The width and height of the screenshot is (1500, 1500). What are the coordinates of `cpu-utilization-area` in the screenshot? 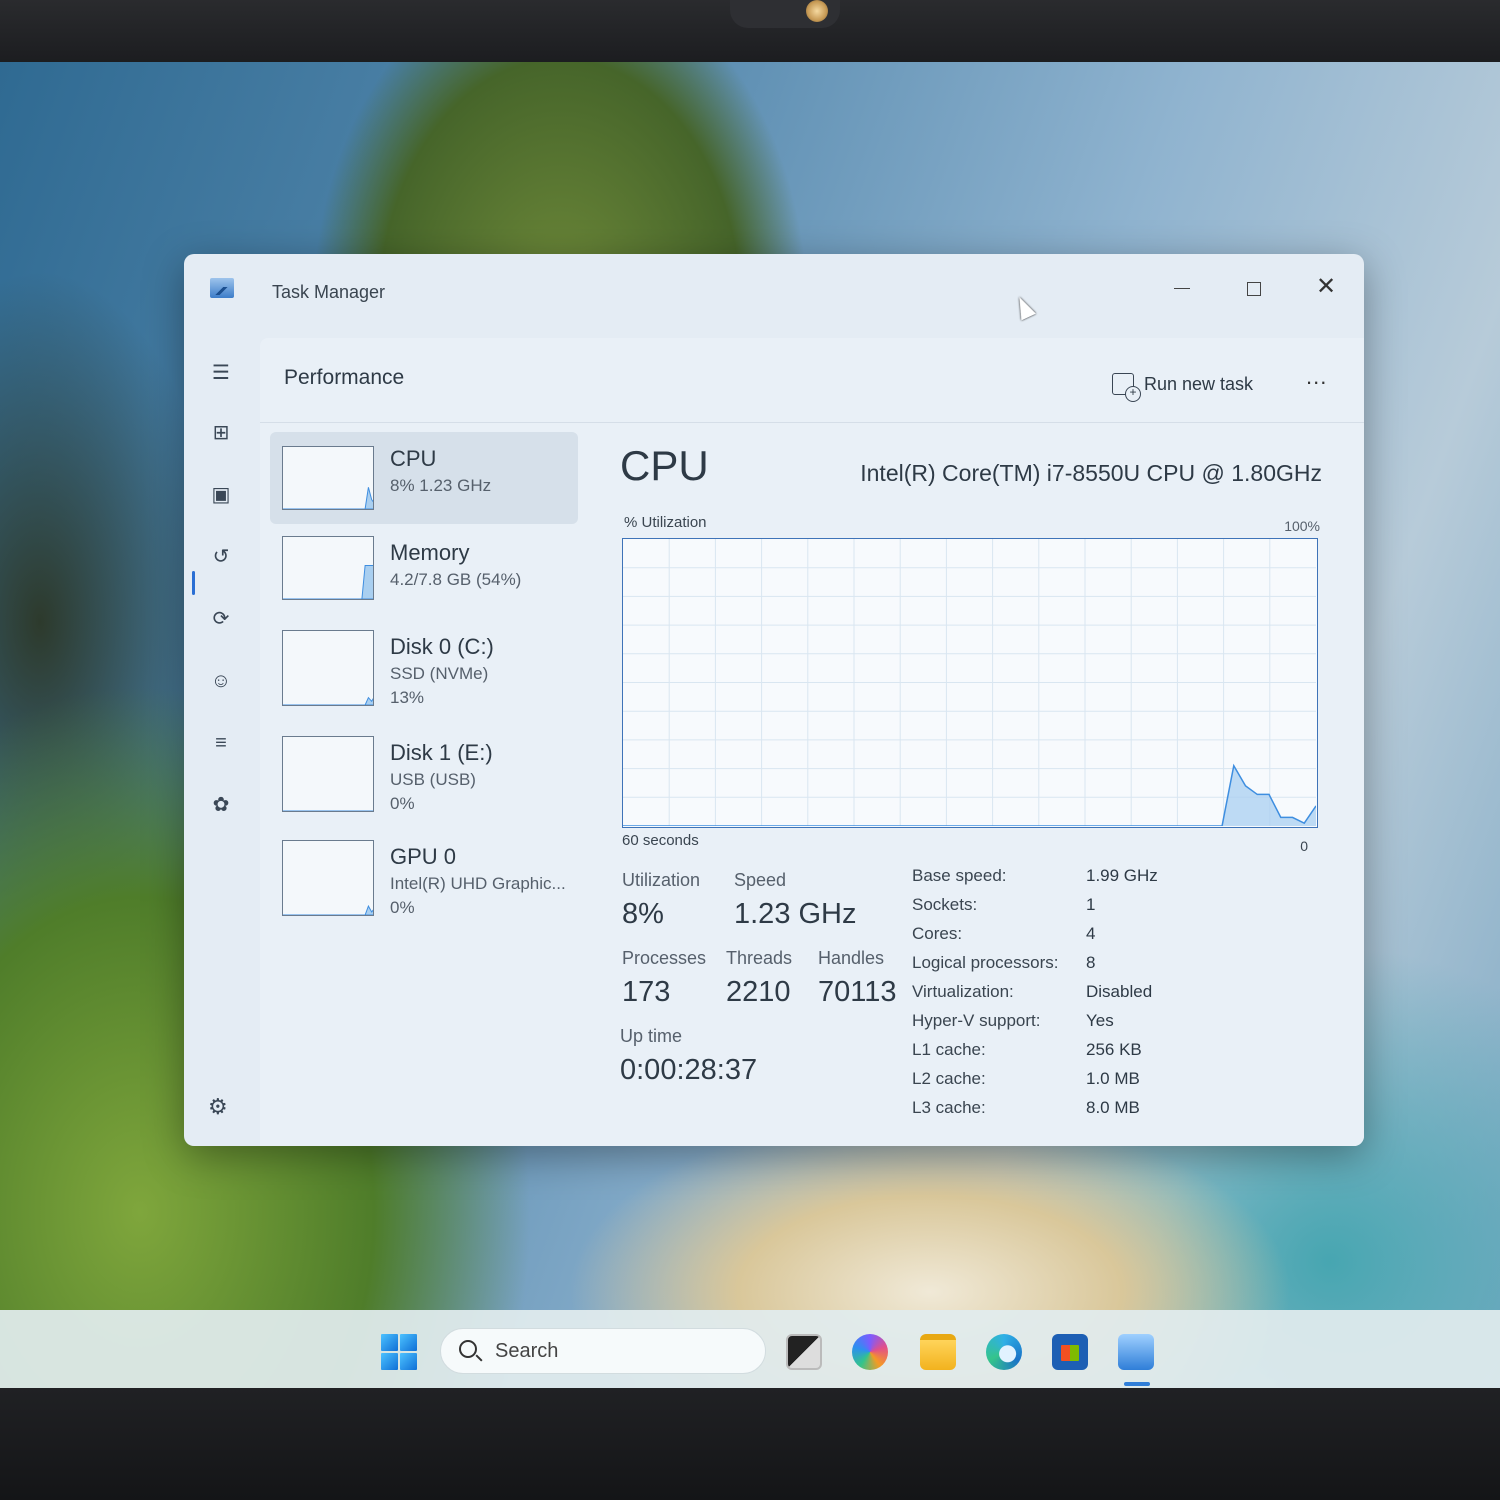 It's located at (969, 795).